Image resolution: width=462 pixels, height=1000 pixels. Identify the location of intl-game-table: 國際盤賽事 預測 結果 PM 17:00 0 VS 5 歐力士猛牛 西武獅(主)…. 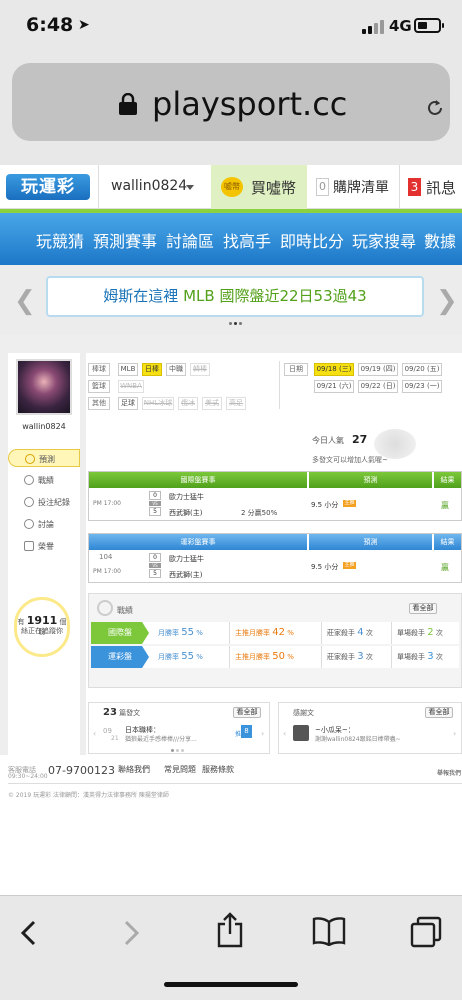
(275, 496).